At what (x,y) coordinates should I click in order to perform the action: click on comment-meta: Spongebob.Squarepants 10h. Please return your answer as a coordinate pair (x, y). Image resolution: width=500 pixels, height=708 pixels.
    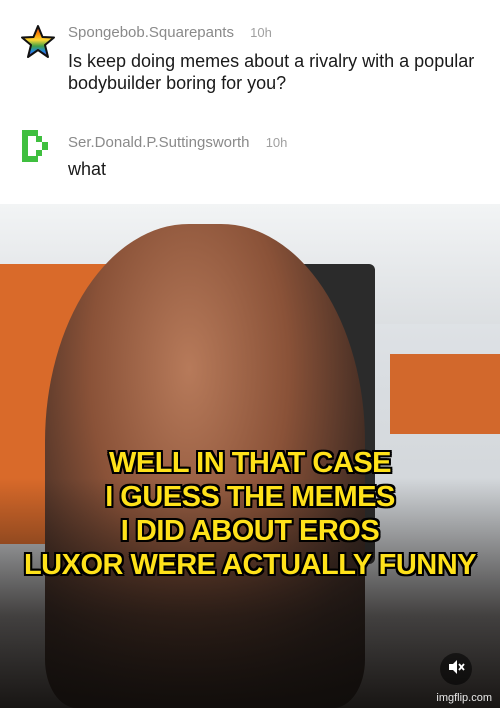
    Looking at the image, I should click on (170, 32).